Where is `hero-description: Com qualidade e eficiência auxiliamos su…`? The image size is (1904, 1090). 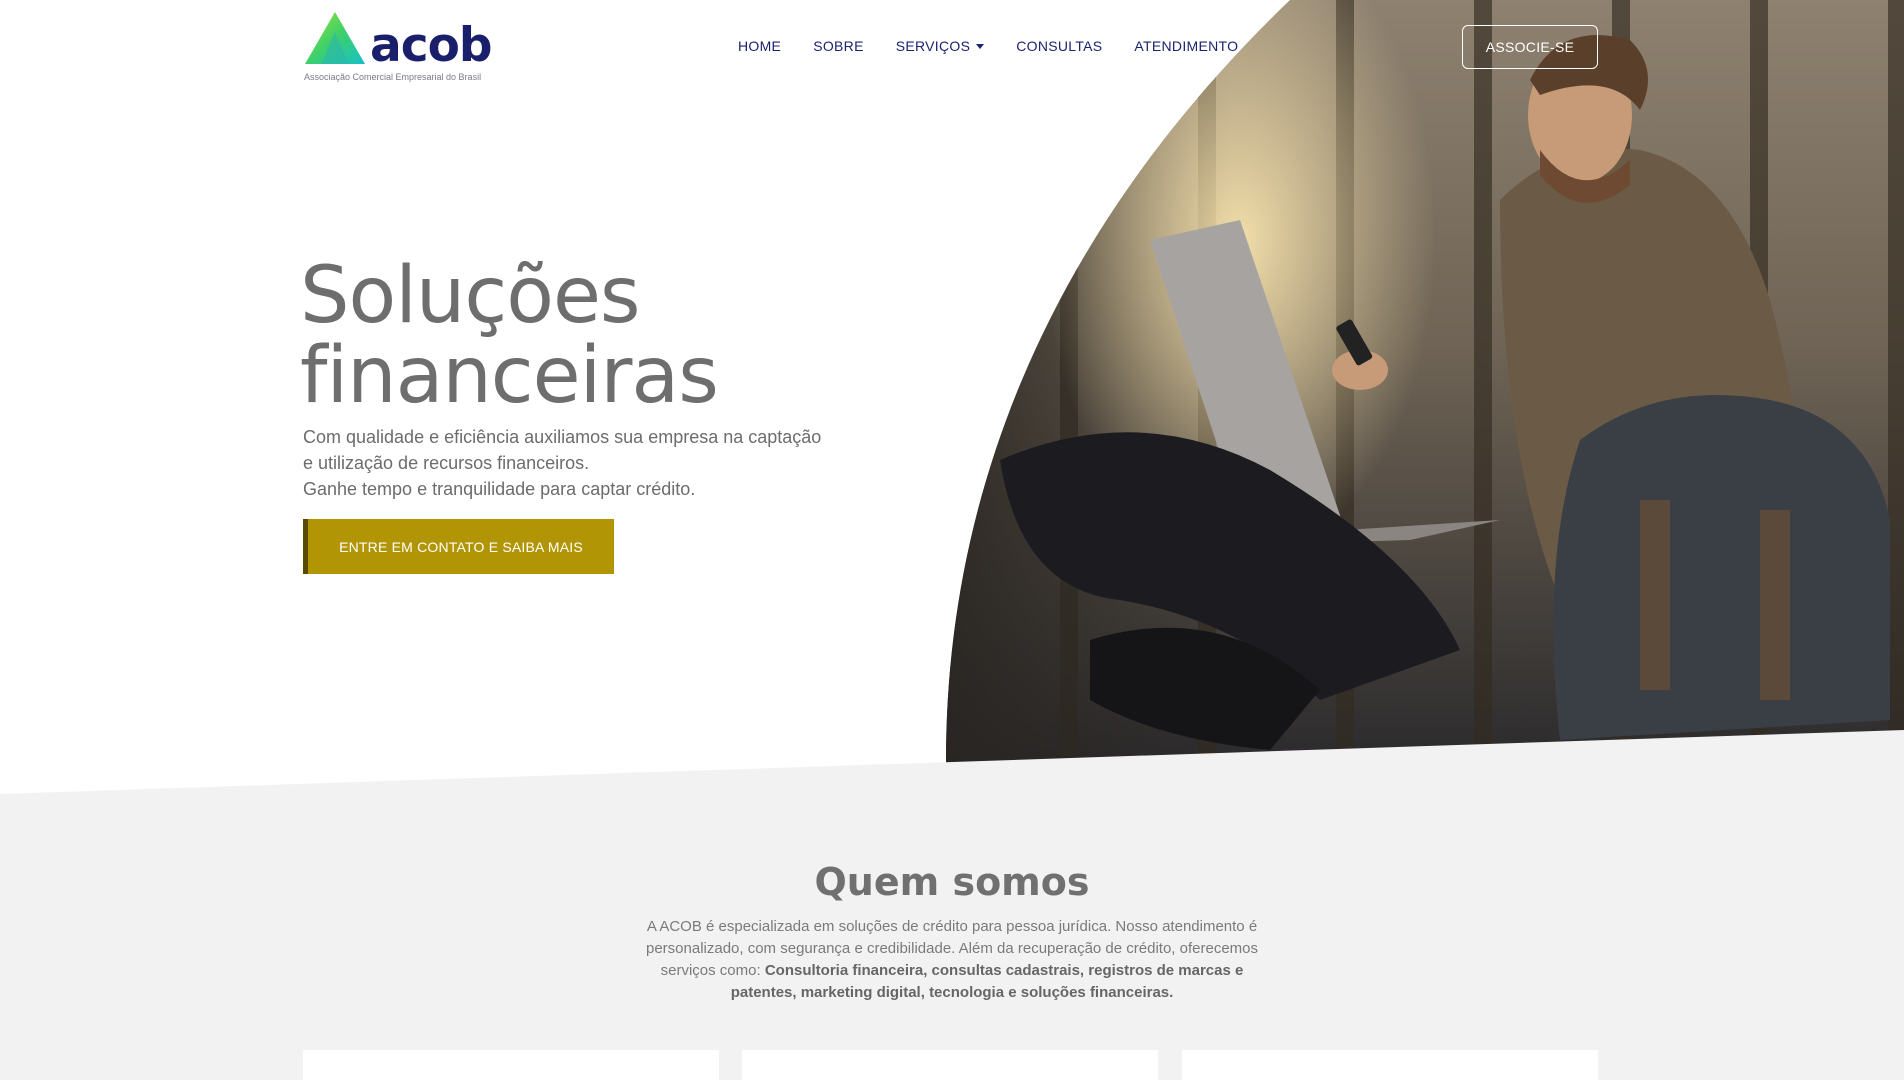
hero-description: Com qualidade e eficiência auxiliamos su… is located at coordinates (583, 463).